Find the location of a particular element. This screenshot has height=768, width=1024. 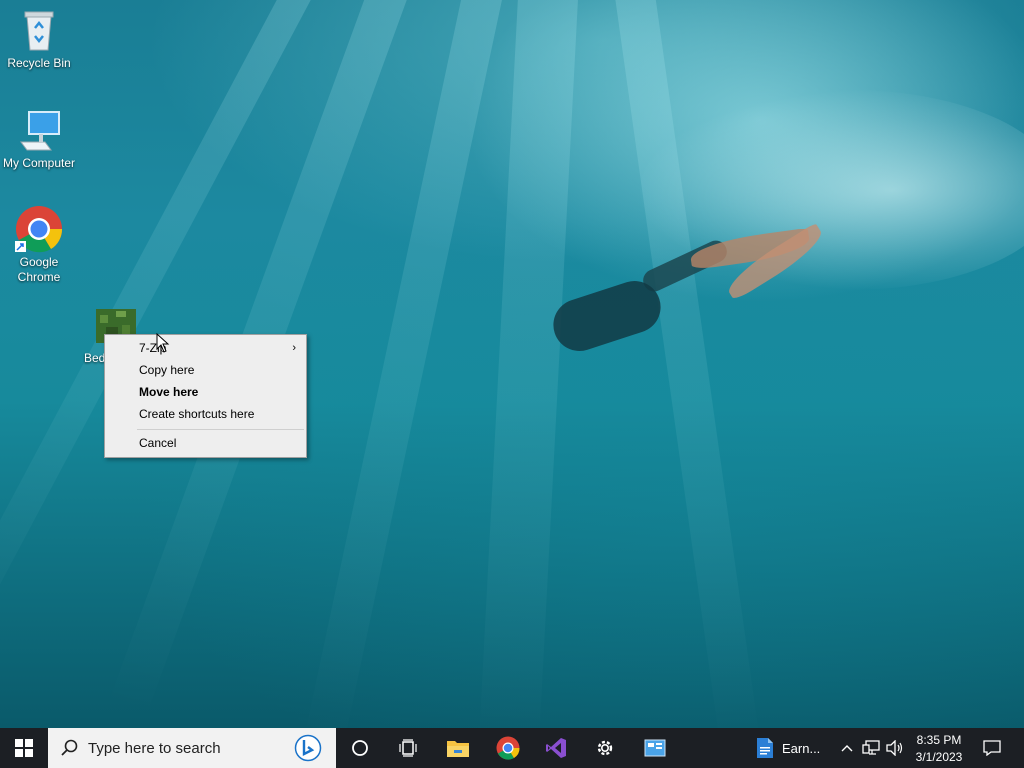

file-explorer-button is located at coordinates (458, 748).